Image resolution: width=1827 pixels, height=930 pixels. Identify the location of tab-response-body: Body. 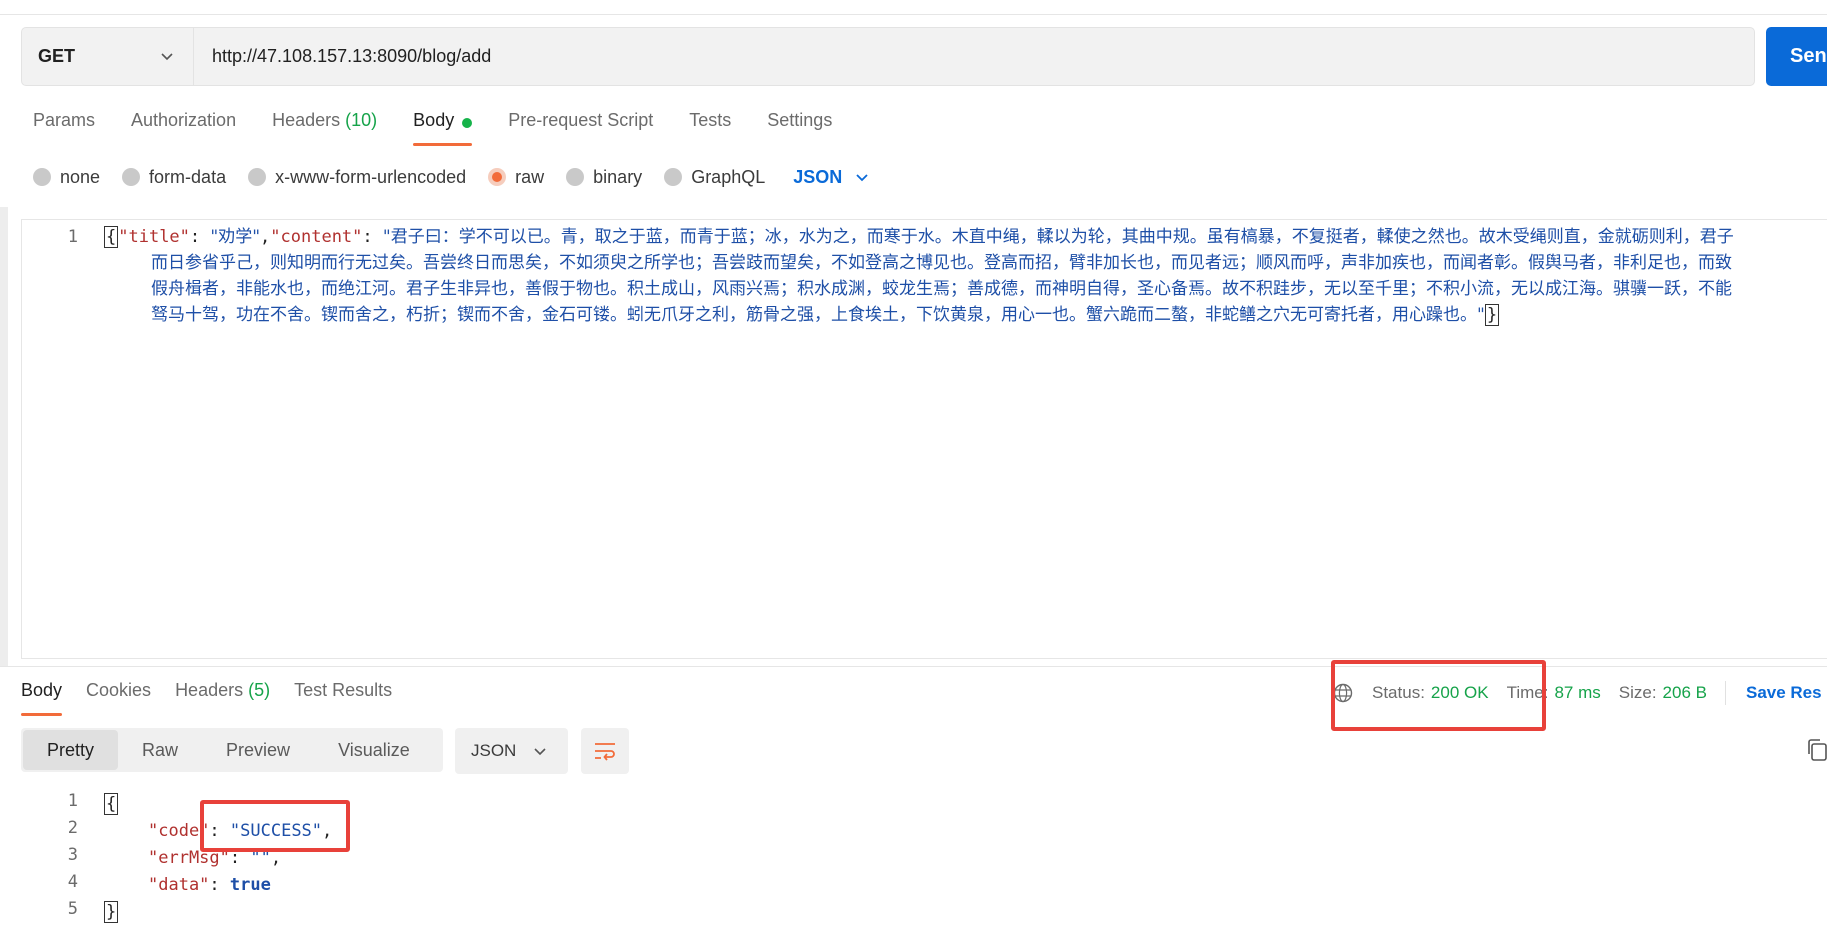
(42, 698).